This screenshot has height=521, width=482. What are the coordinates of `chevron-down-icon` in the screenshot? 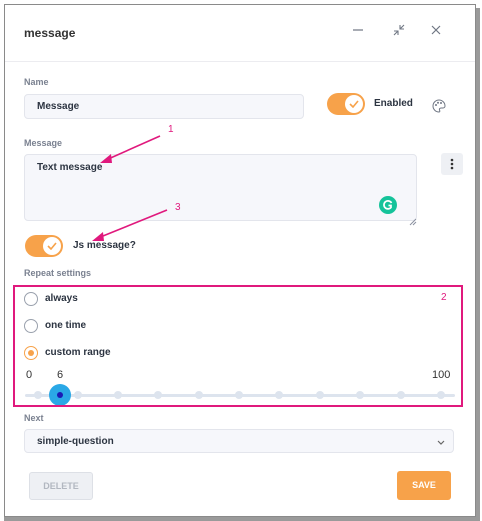 It's located at (441, 443).